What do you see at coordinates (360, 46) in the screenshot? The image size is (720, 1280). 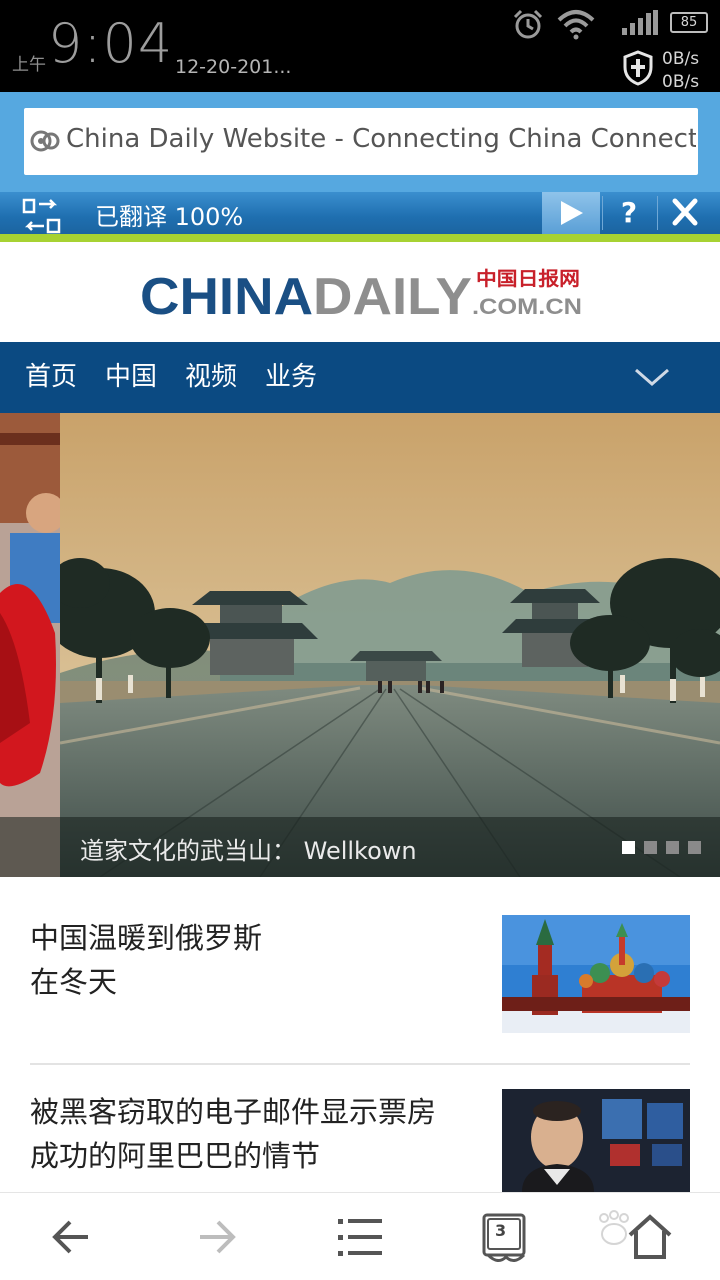 I see `status-bar: 上午 9:04 12-20-201... 85 0B/s 0B/s` at bounding box center [360, 46].